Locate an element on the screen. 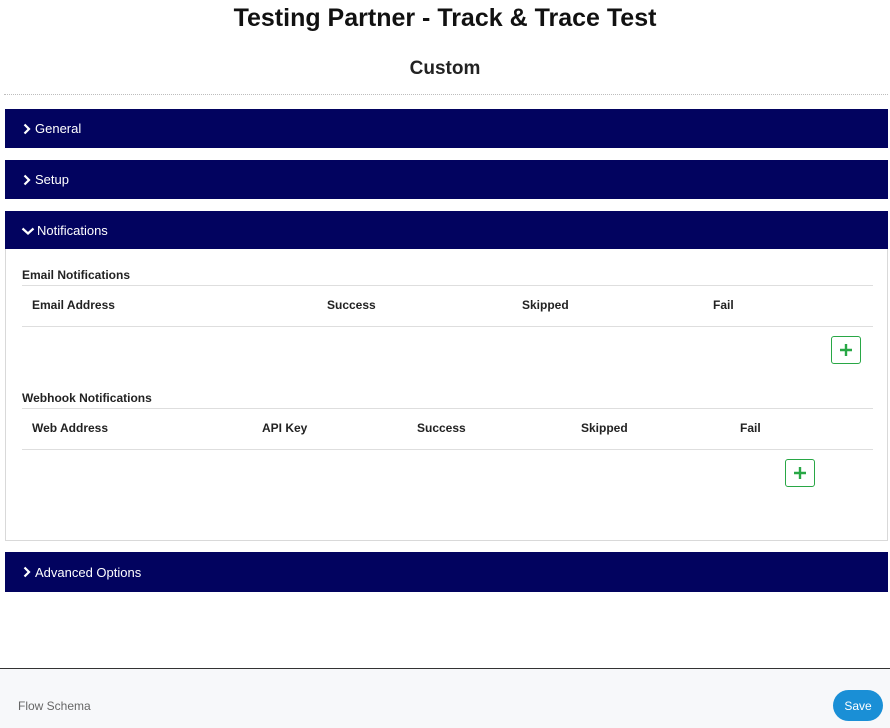  add-webhook-notification-button is located at coordinates (800, 473).